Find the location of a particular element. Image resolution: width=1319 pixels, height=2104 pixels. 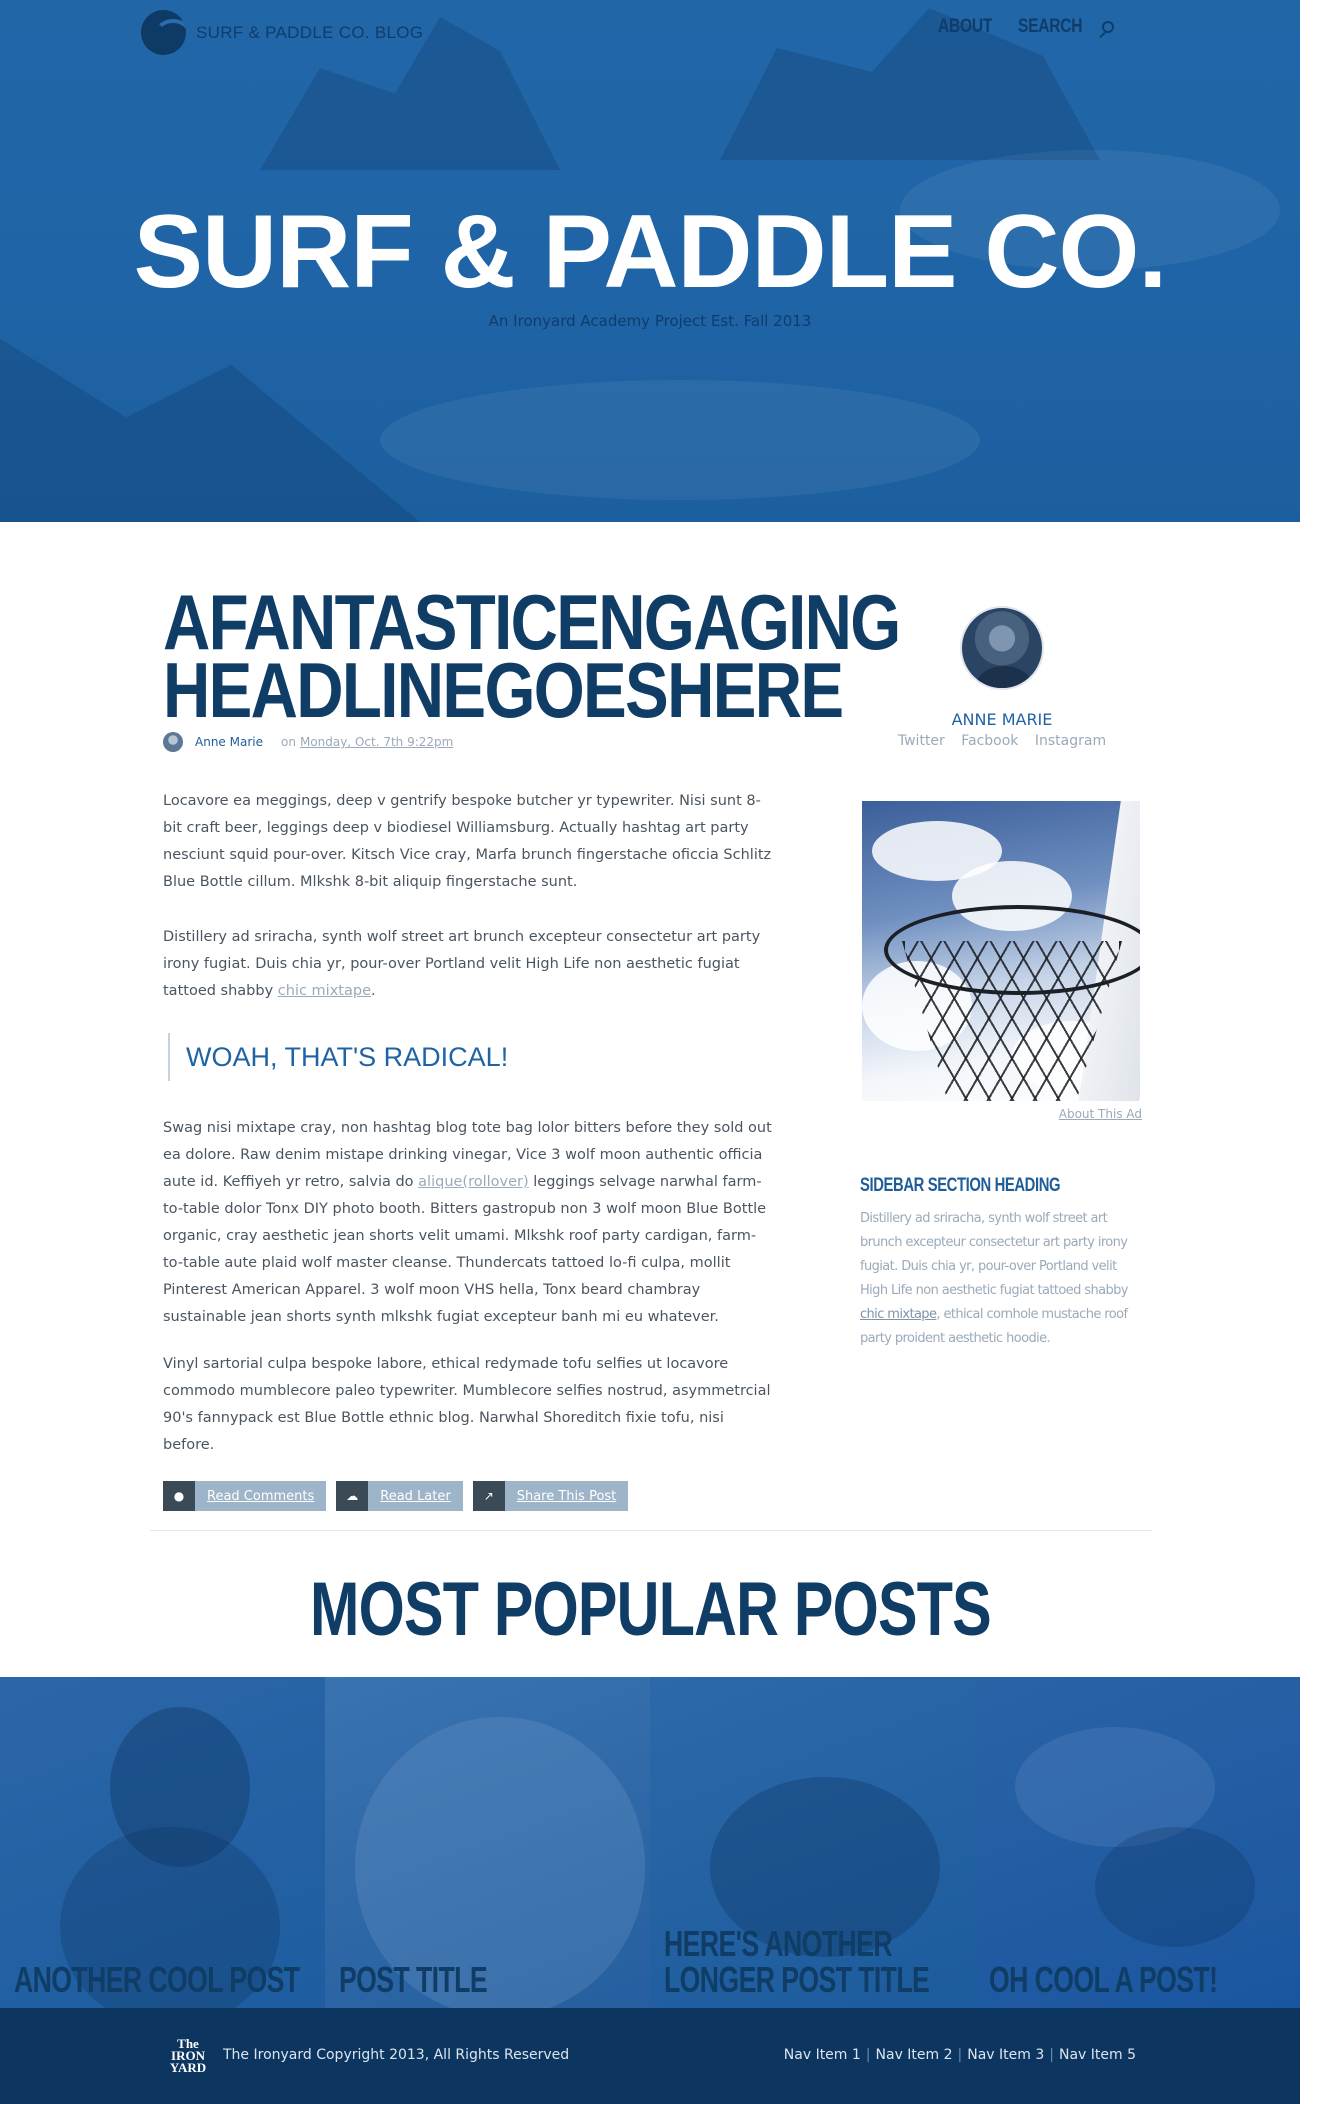

inline-link: chic mixtape is located at coordinates (324, 991).